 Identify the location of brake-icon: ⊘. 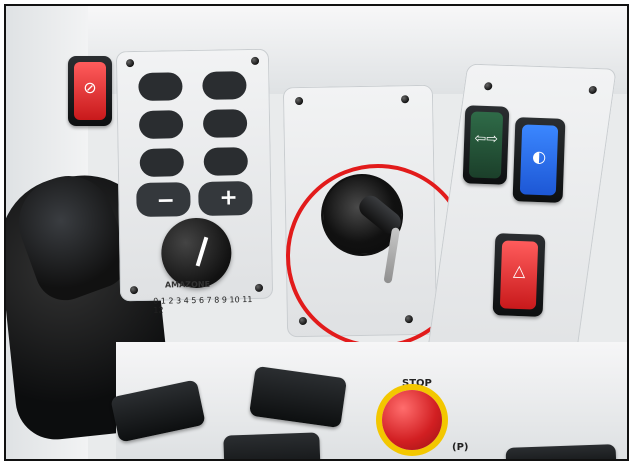
(90, 87).